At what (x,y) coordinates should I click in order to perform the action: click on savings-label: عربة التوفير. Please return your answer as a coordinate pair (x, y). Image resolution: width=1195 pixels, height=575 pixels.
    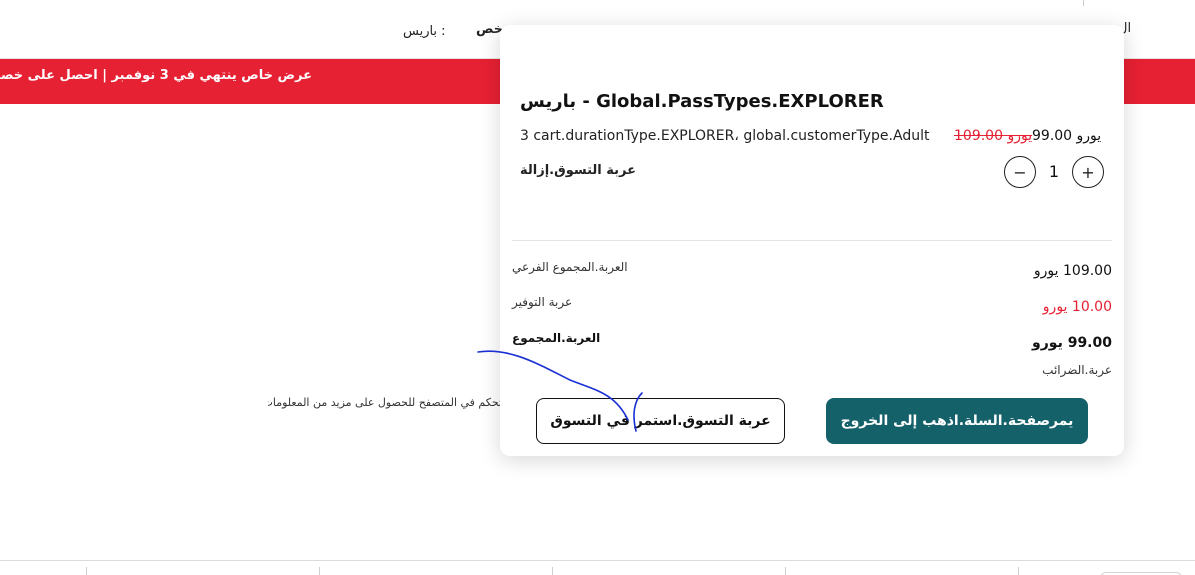
    Looking at the image, I should click on (542, 302).